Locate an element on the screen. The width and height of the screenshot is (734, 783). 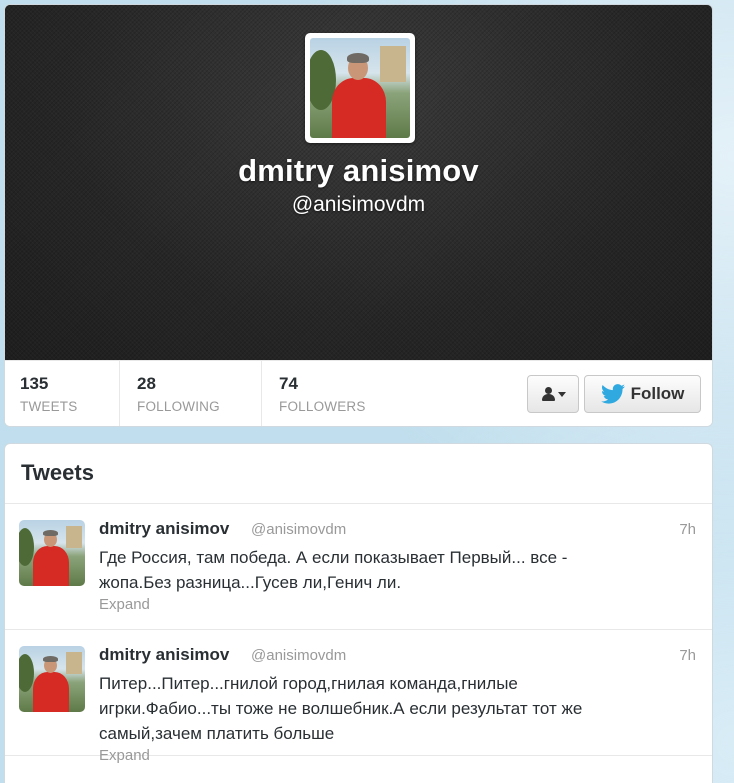
profile-handle: @anisimovdm is located at coordinates (358, 204).